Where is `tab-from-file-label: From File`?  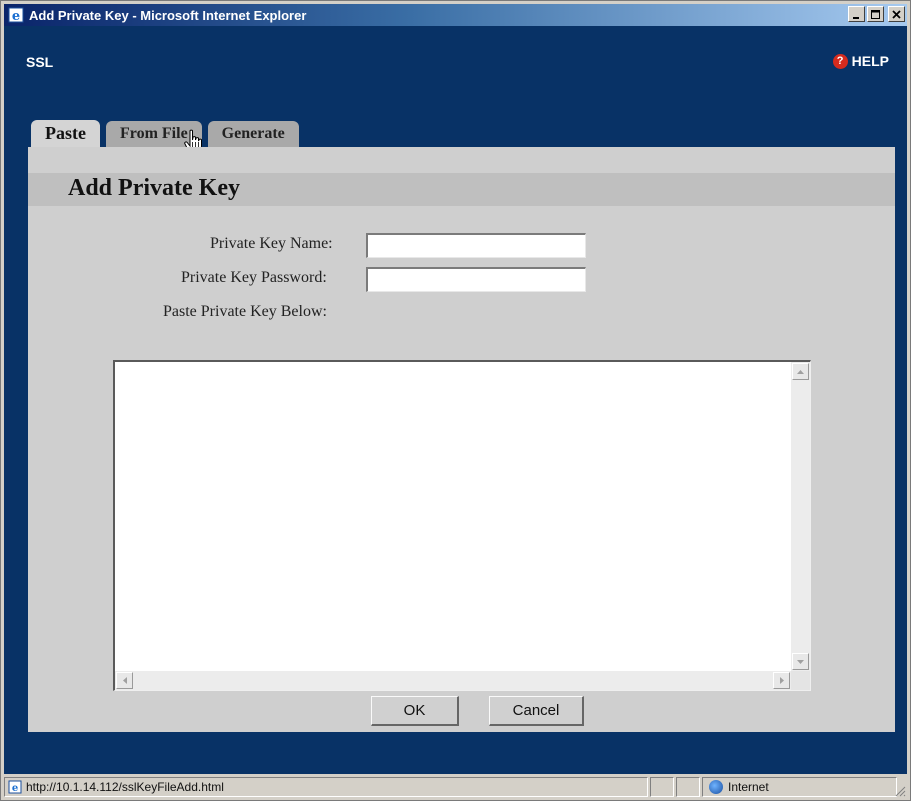 tab-from-file-label: From File is located at coordinates (153, 133).